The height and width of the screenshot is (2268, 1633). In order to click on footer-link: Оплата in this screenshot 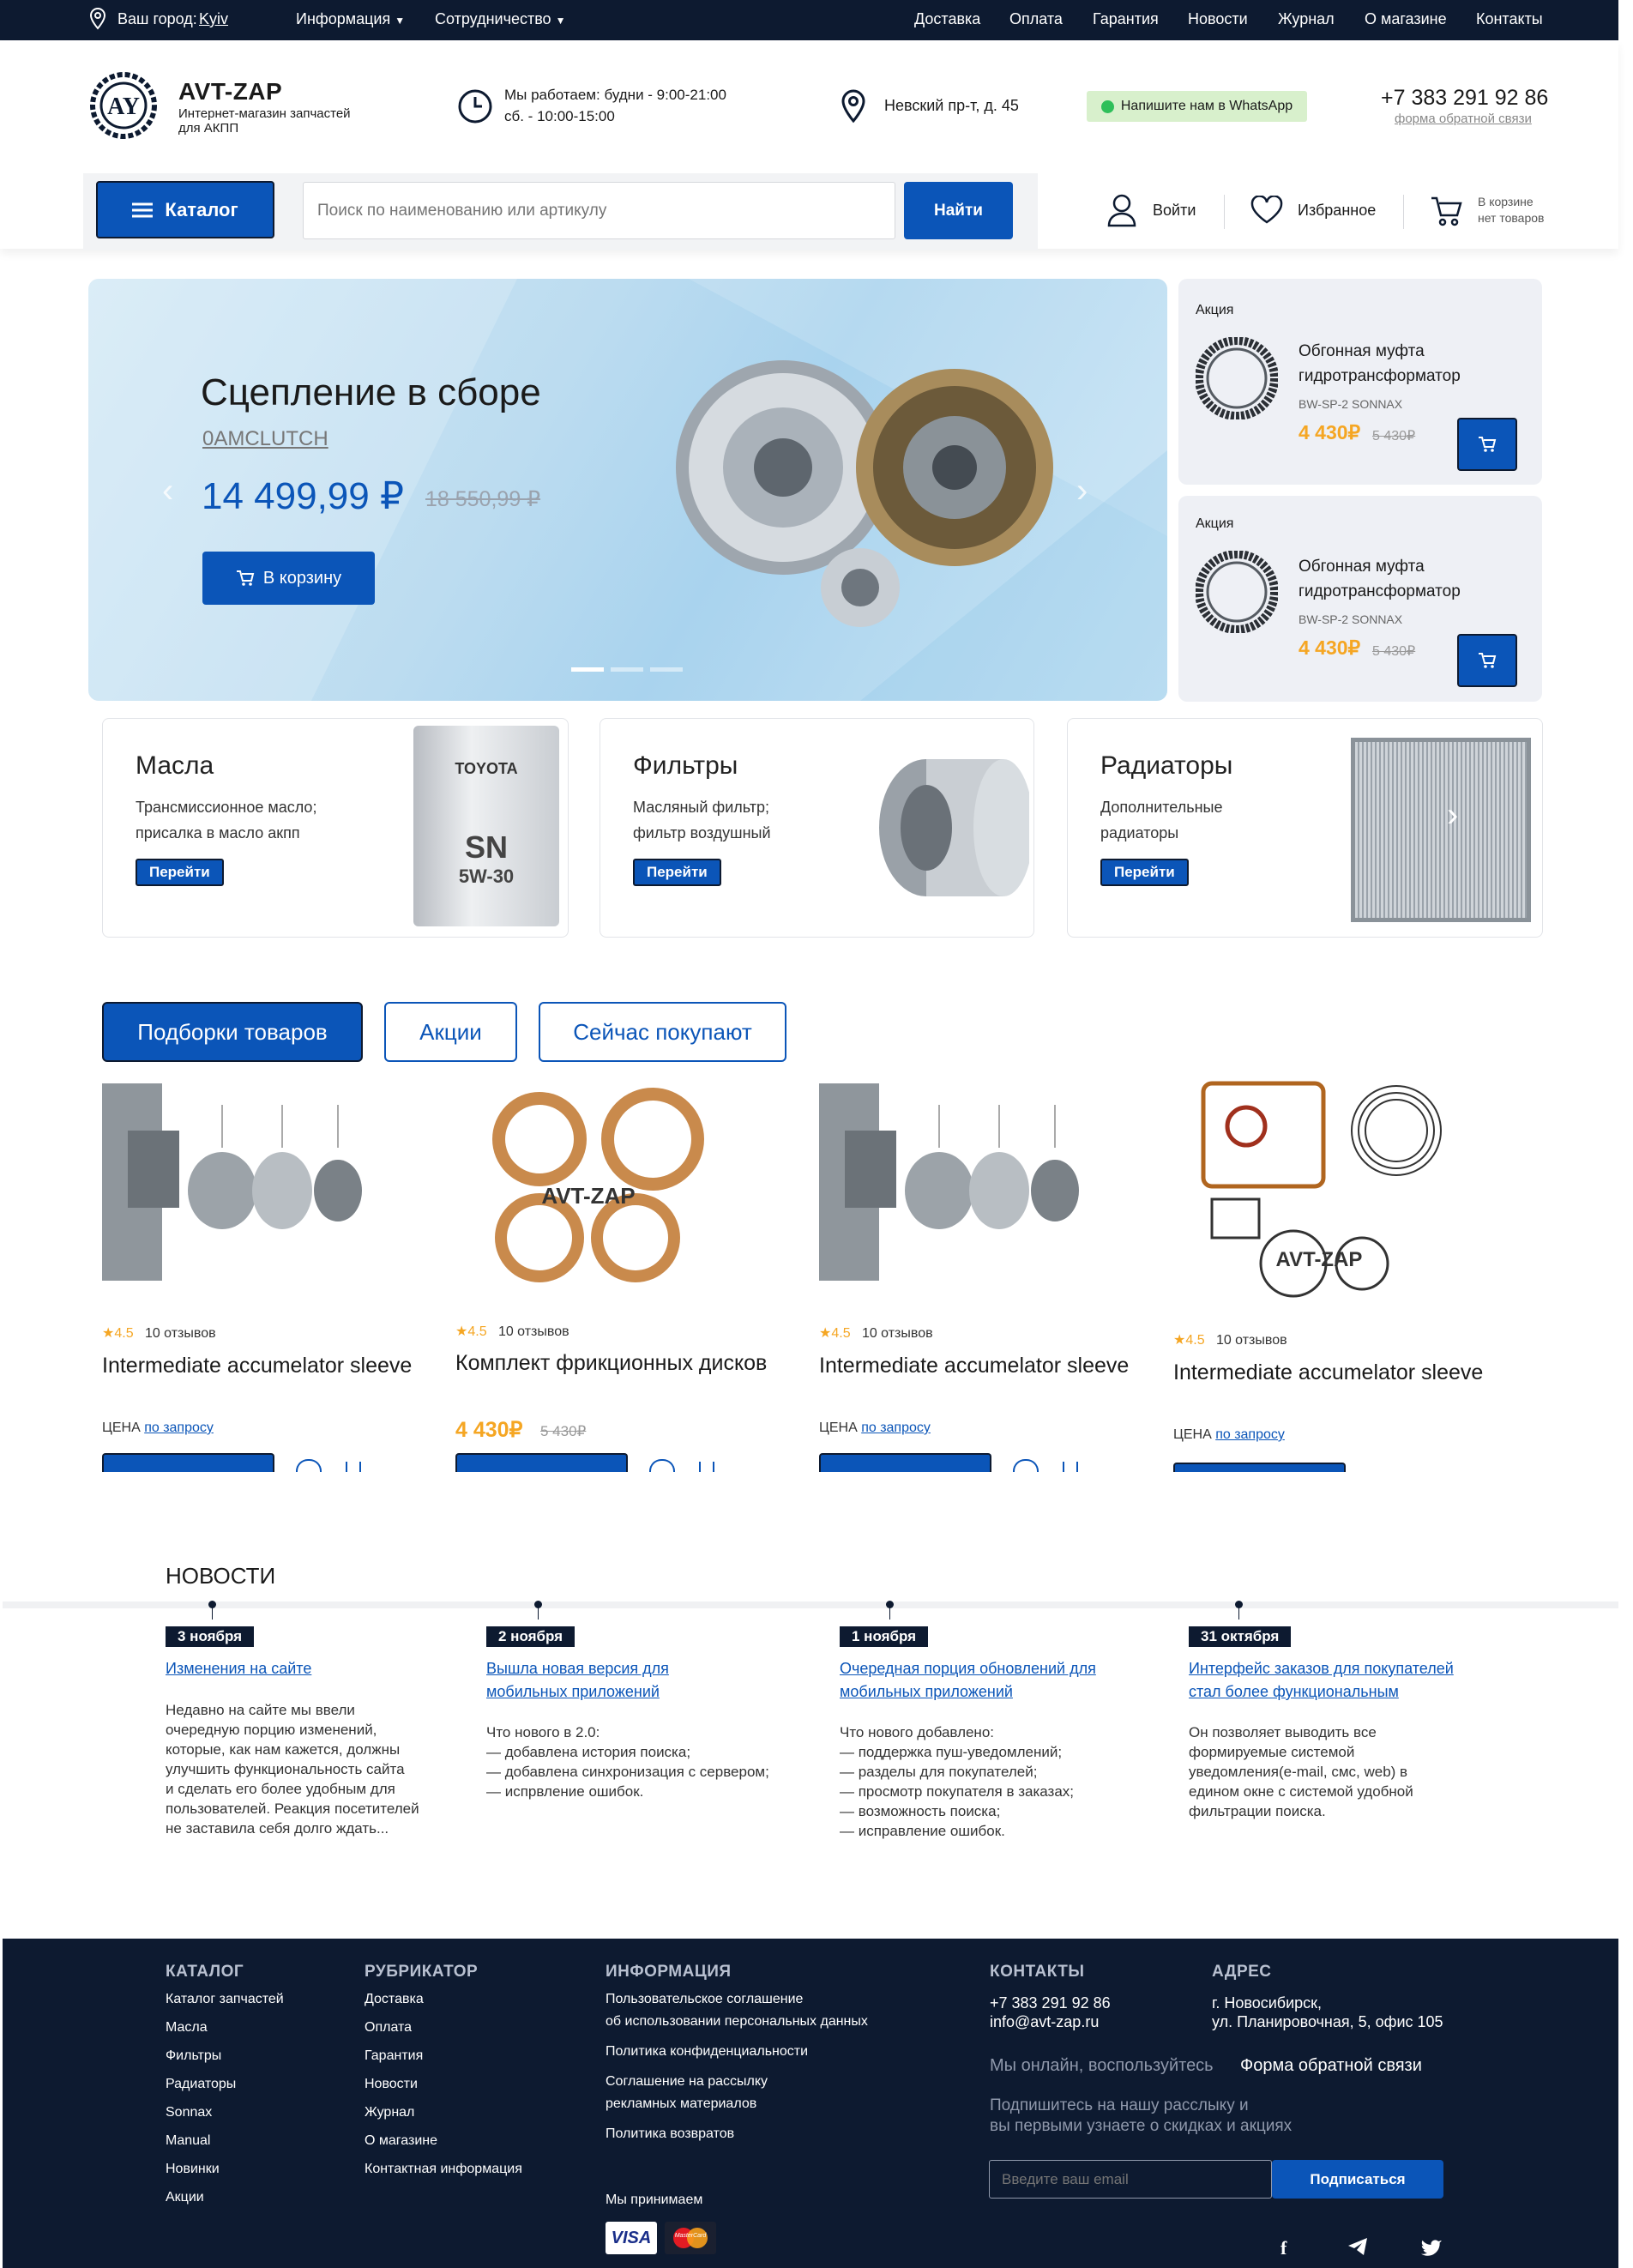, I will do `click(388, 2028)`.